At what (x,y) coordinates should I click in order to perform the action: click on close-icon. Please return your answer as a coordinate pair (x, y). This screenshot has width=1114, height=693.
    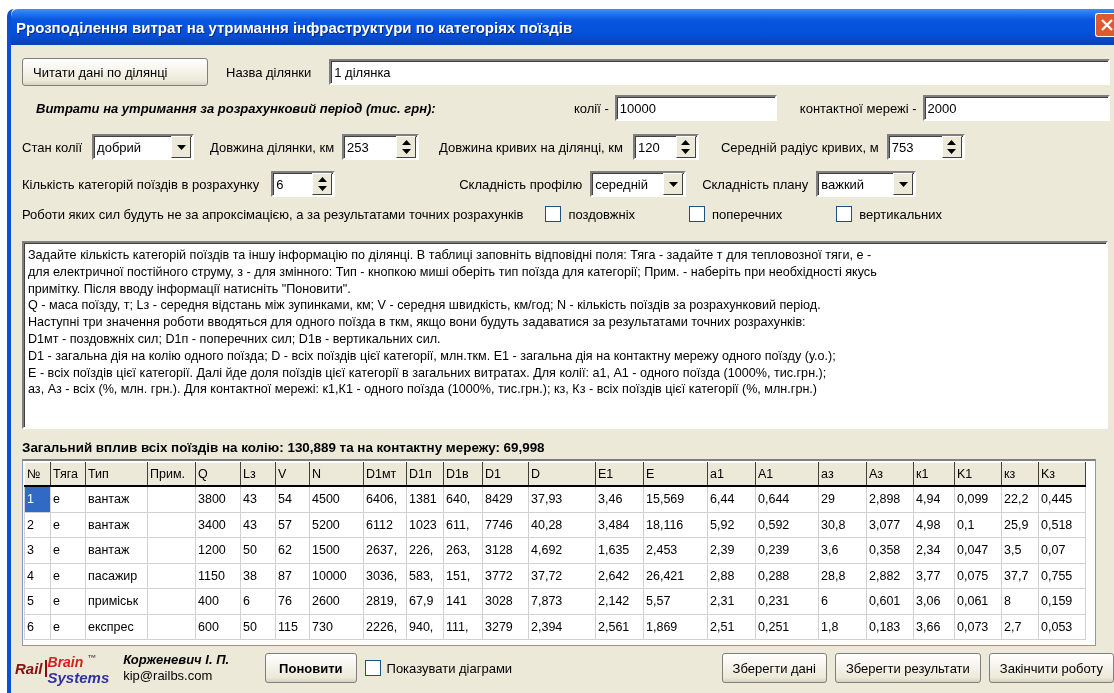
    Looking at the image, I should click on (1107, 25).